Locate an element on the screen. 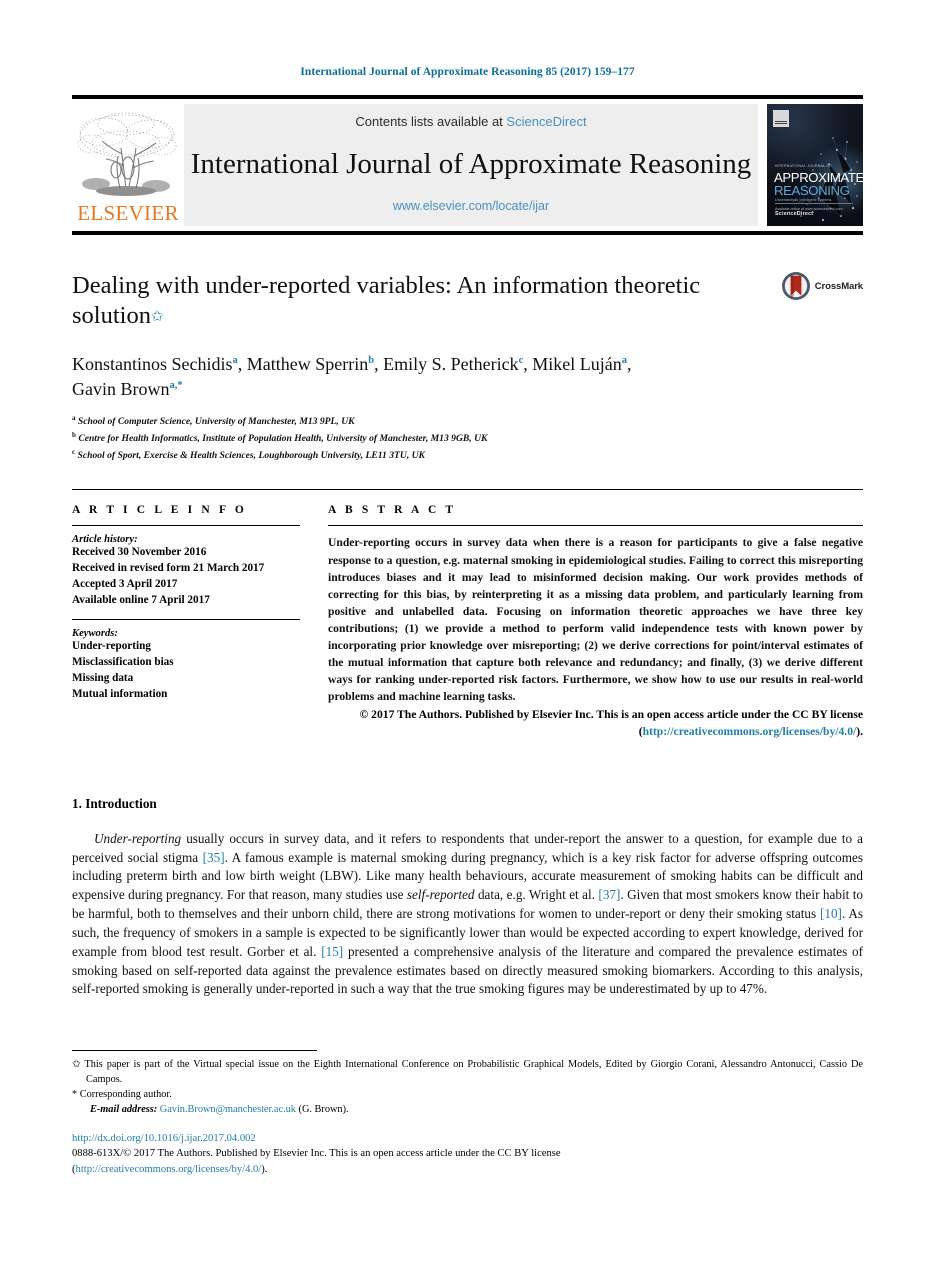 The height and width of the screenshot is (1266, 935). affiliation-mark: b is located at coordinates (74, 435).